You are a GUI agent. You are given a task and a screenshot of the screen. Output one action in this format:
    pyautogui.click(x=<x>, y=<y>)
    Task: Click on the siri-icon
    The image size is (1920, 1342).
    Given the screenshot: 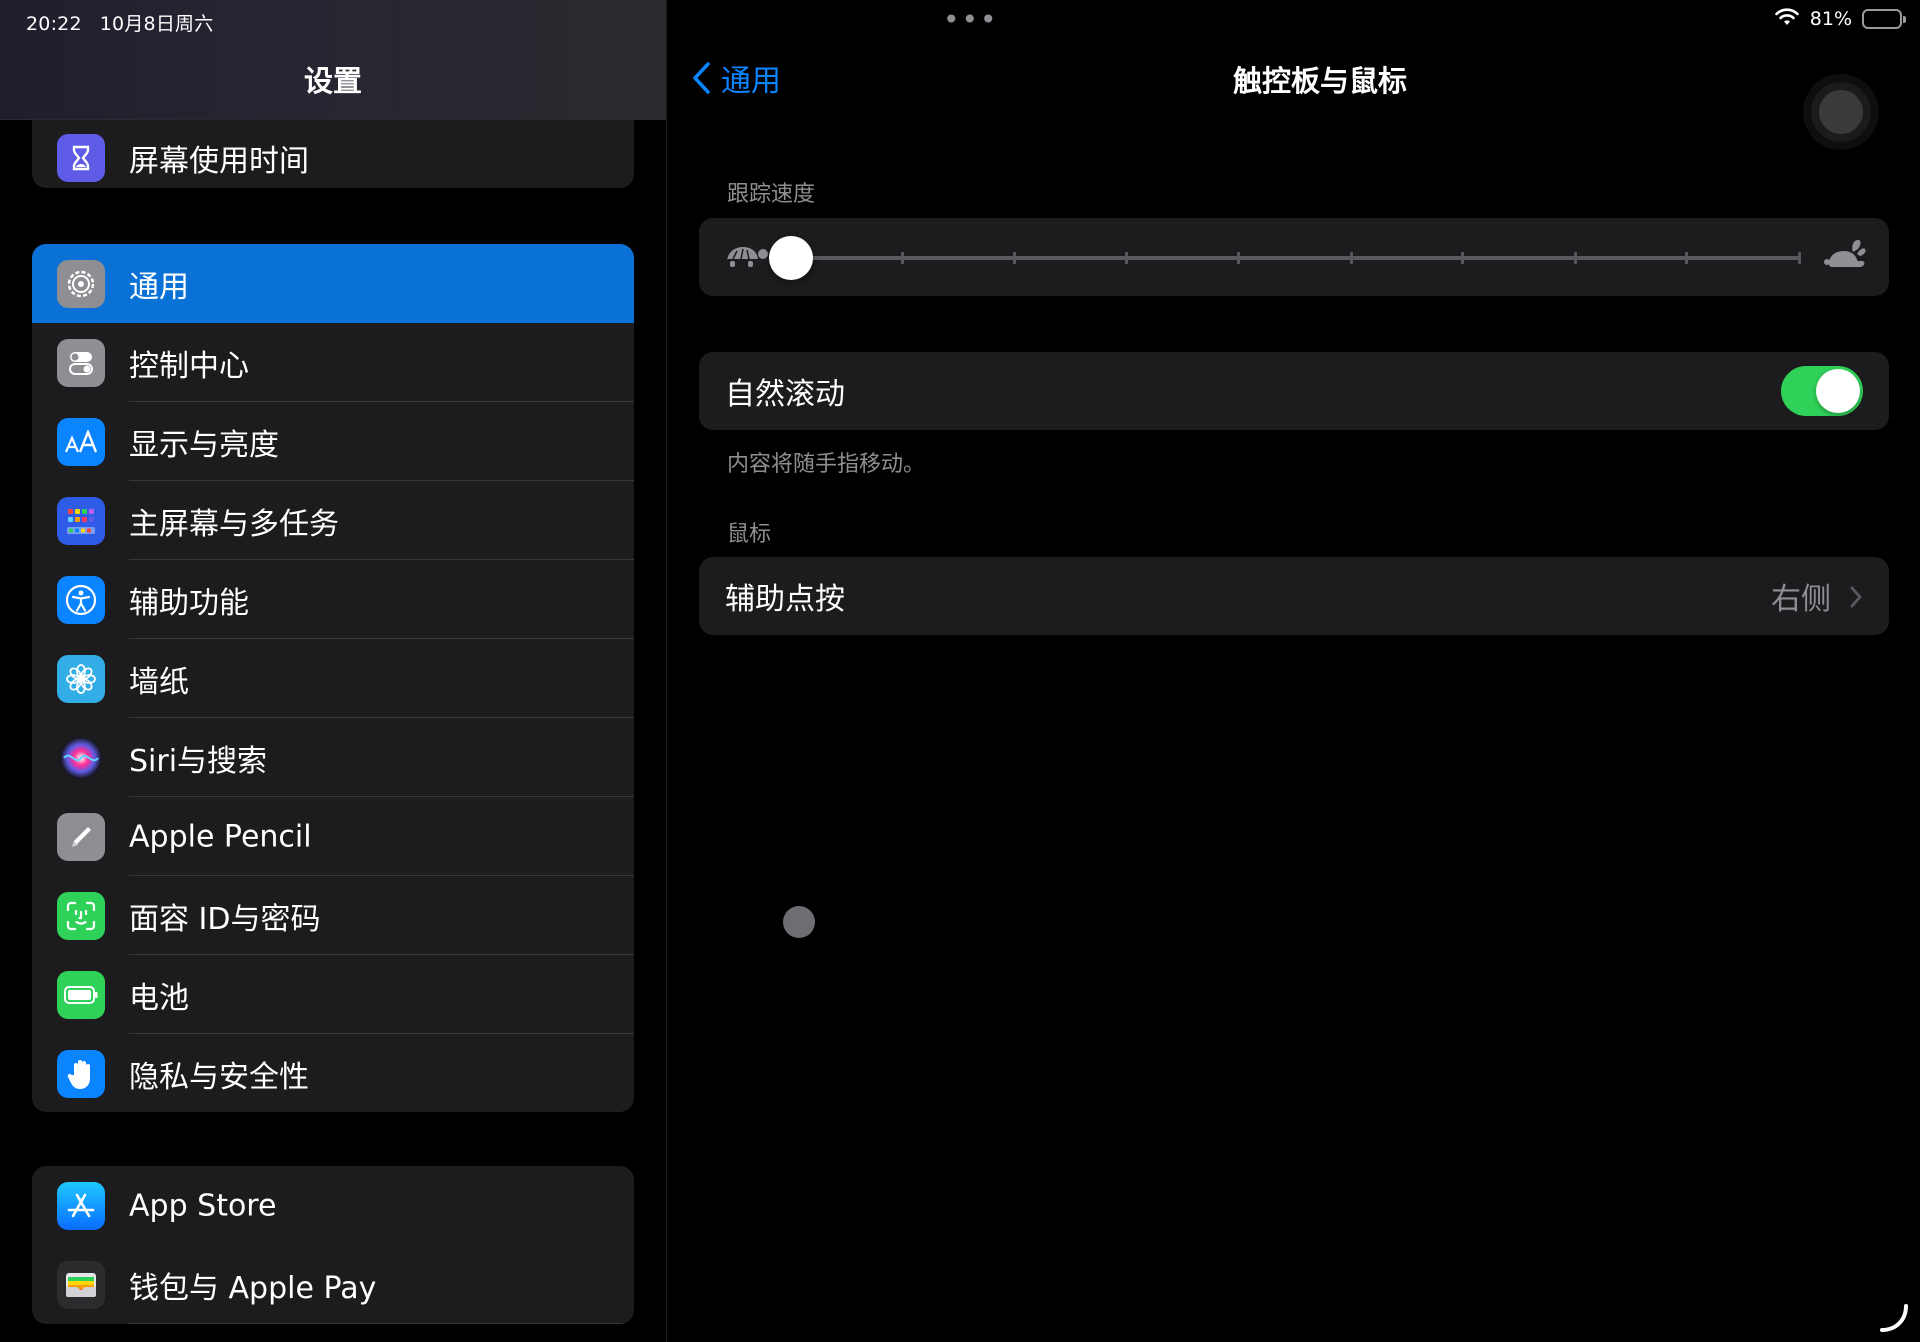 What is the action you would take?
    pyautogui.click(x=81, y=757)
    